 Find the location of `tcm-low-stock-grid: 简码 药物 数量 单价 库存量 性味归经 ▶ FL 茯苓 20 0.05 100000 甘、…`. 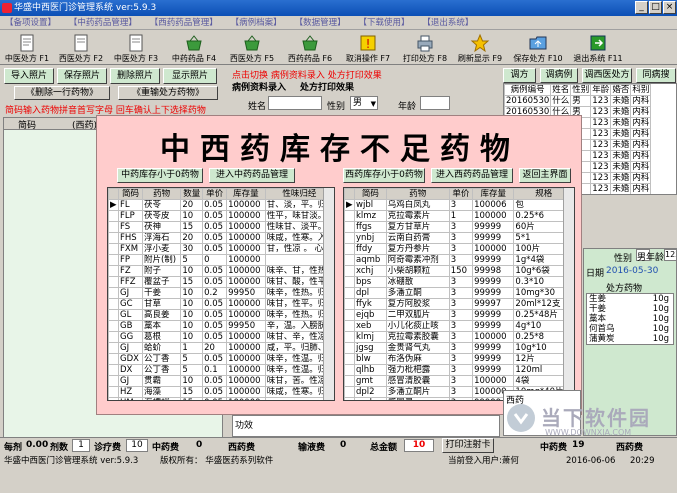

tcm-low-stock-grid: 简码 药物 数量 单价 库存量 性味归经 ▶ FL 茯苓 20 0.05 100000 甘、… is located at coordinates (221, 294).